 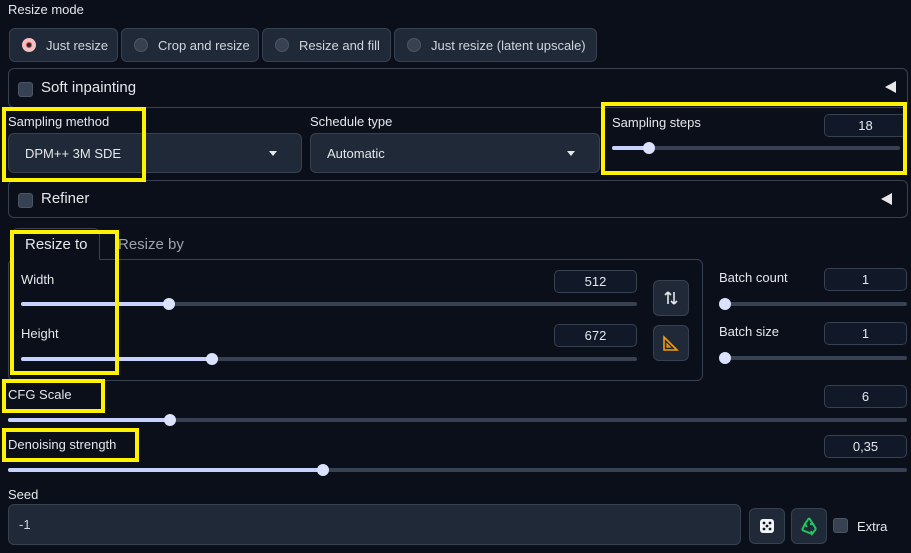 I want to click on swap-dimensions-button, so click(x=671, y=298).